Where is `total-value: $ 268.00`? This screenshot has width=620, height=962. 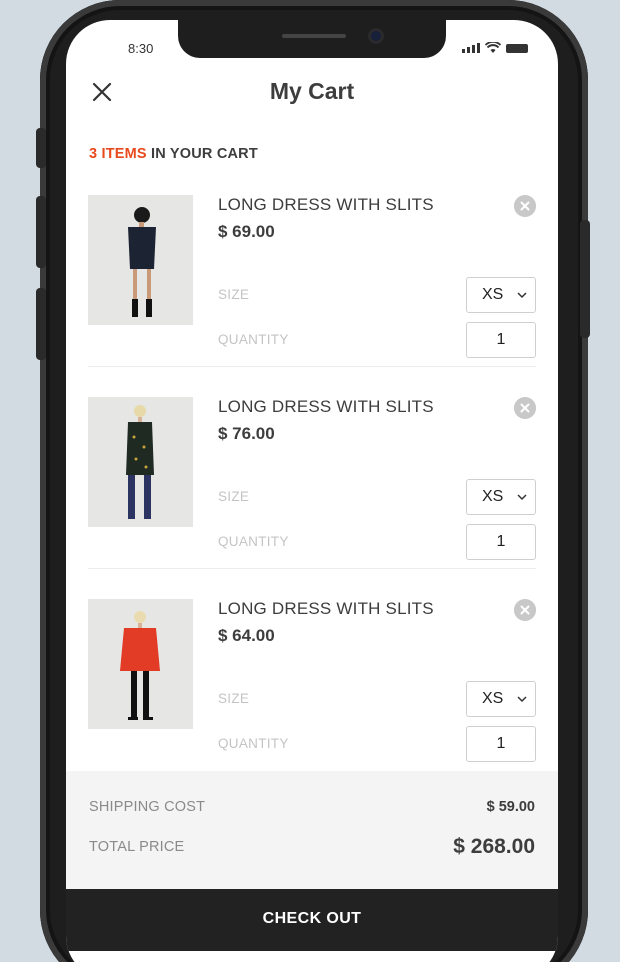
total-value: $ 268.00 is located at coordinates (494, 846).